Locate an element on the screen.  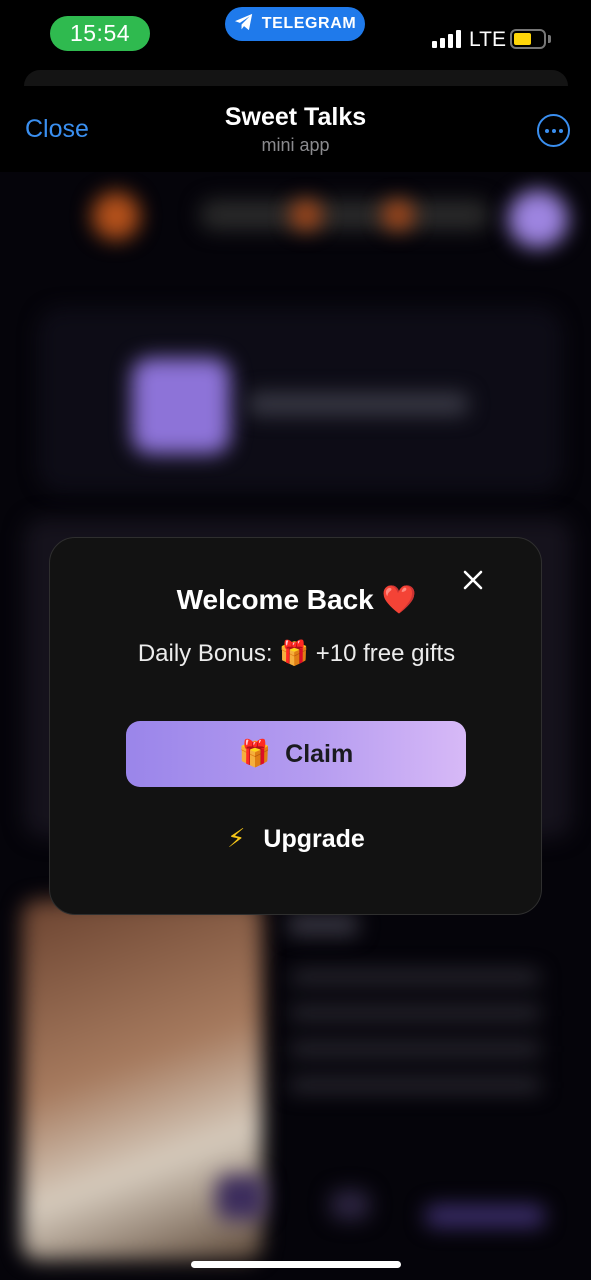
blurred-heading is located at coordinates (323, 925).